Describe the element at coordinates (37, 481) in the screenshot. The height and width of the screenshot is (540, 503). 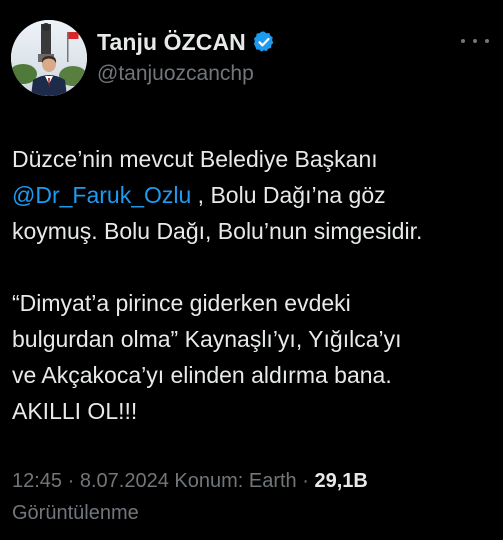
I see `tweet-time: 12:45` at that location.